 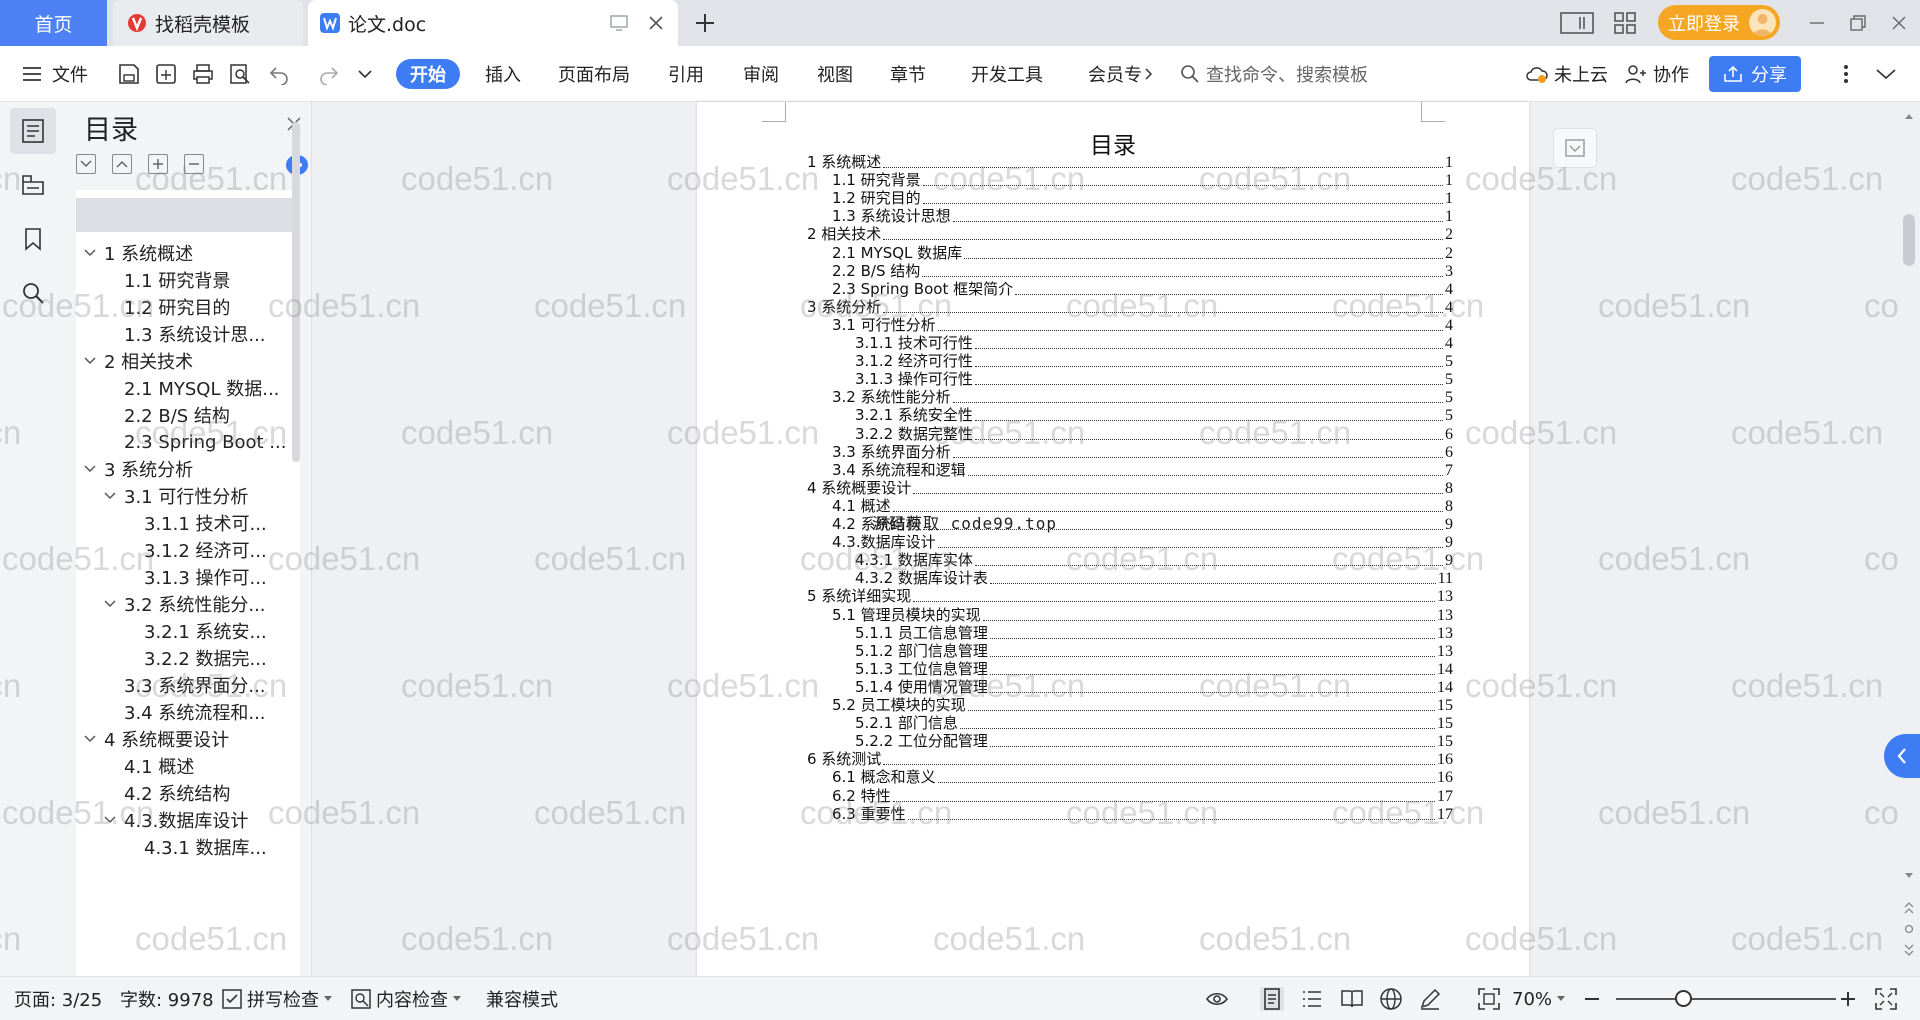 I want to click on bookmark-icon, so click(x=33, y=239).